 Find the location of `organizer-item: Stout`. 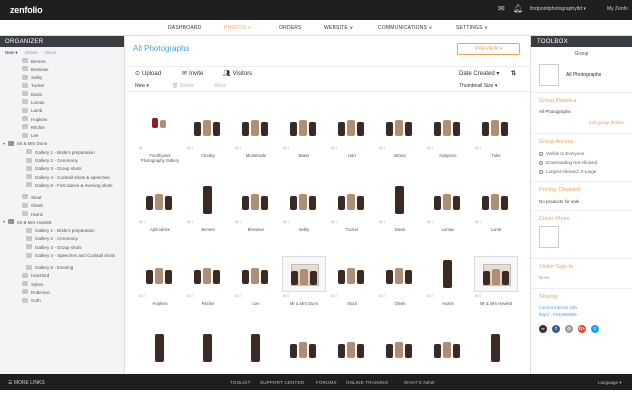

organizer-item: Stout is located at coordinates (62, 197).